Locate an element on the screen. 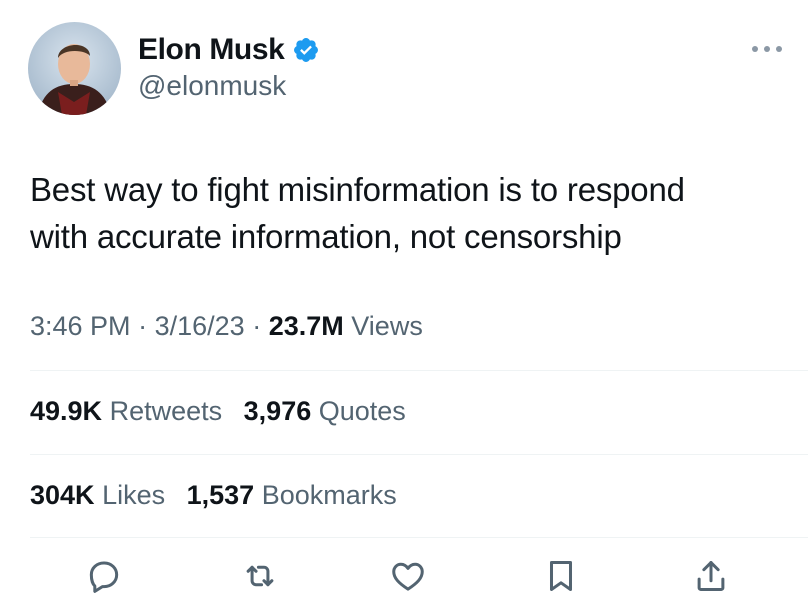  bookmarks-stat: 1,537 Bookmarks is located at coordinates (292, 495).